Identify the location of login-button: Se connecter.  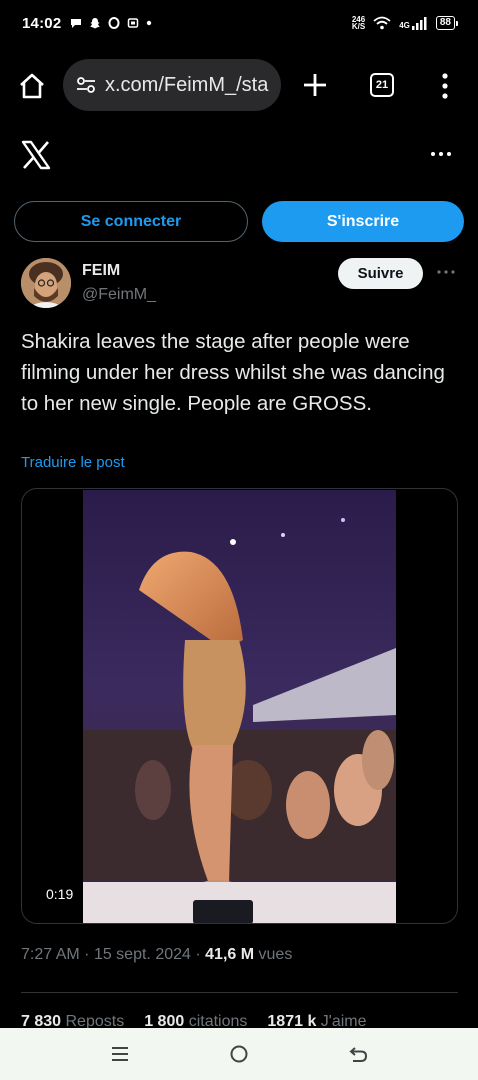
(131, 221).